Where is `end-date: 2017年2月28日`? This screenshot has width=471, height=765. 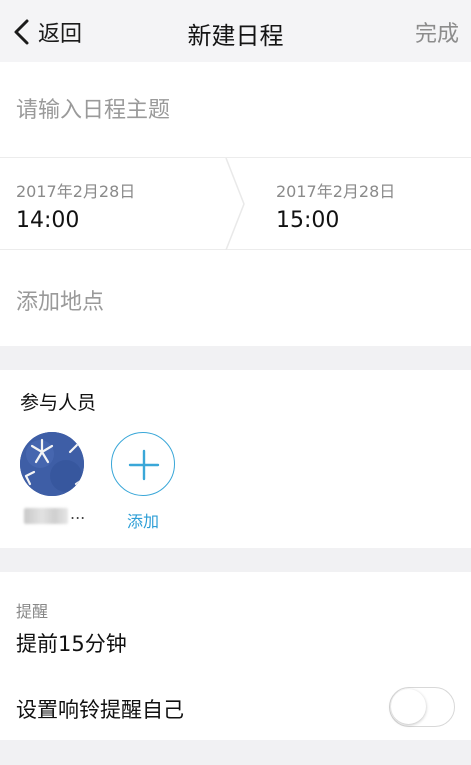 end-date: 2017年2月28日 is located at coordinates (336, 191).